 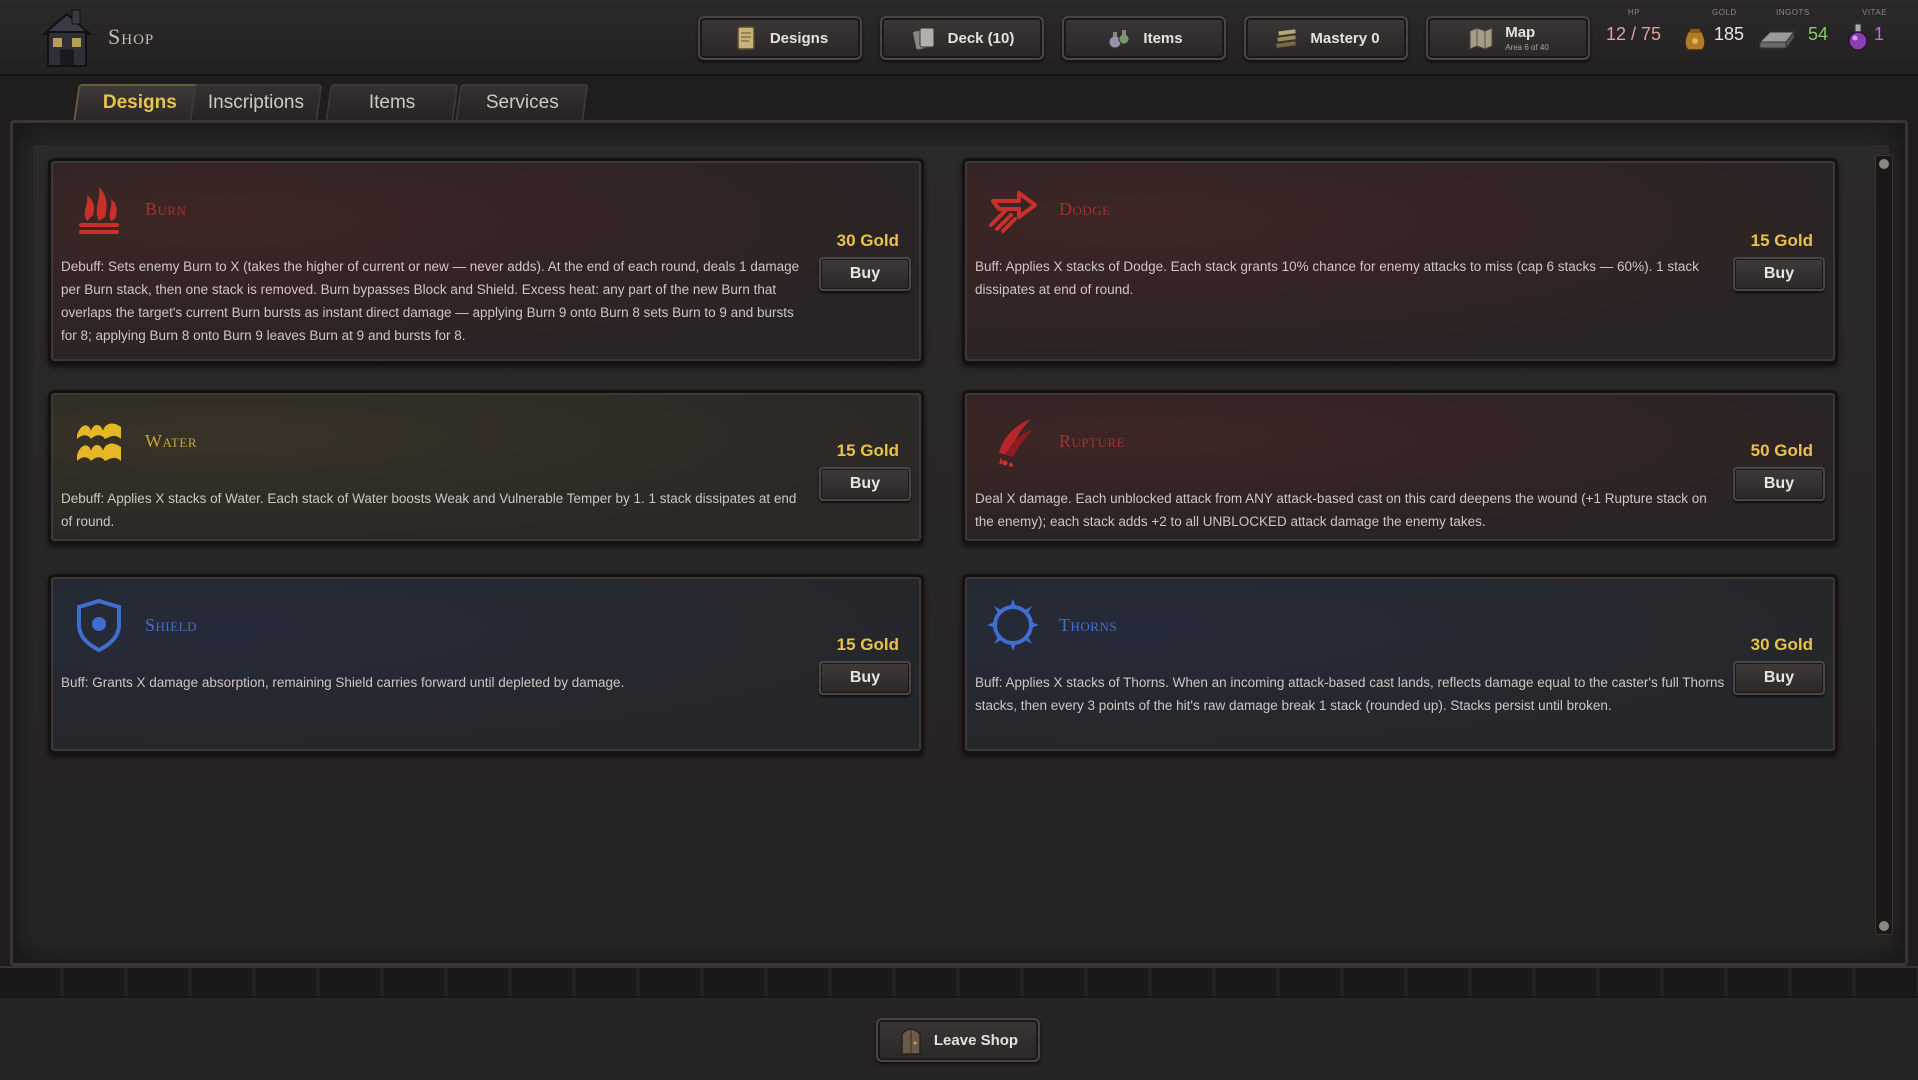 I want to click on shield-icon, so click(x=99, y=625).